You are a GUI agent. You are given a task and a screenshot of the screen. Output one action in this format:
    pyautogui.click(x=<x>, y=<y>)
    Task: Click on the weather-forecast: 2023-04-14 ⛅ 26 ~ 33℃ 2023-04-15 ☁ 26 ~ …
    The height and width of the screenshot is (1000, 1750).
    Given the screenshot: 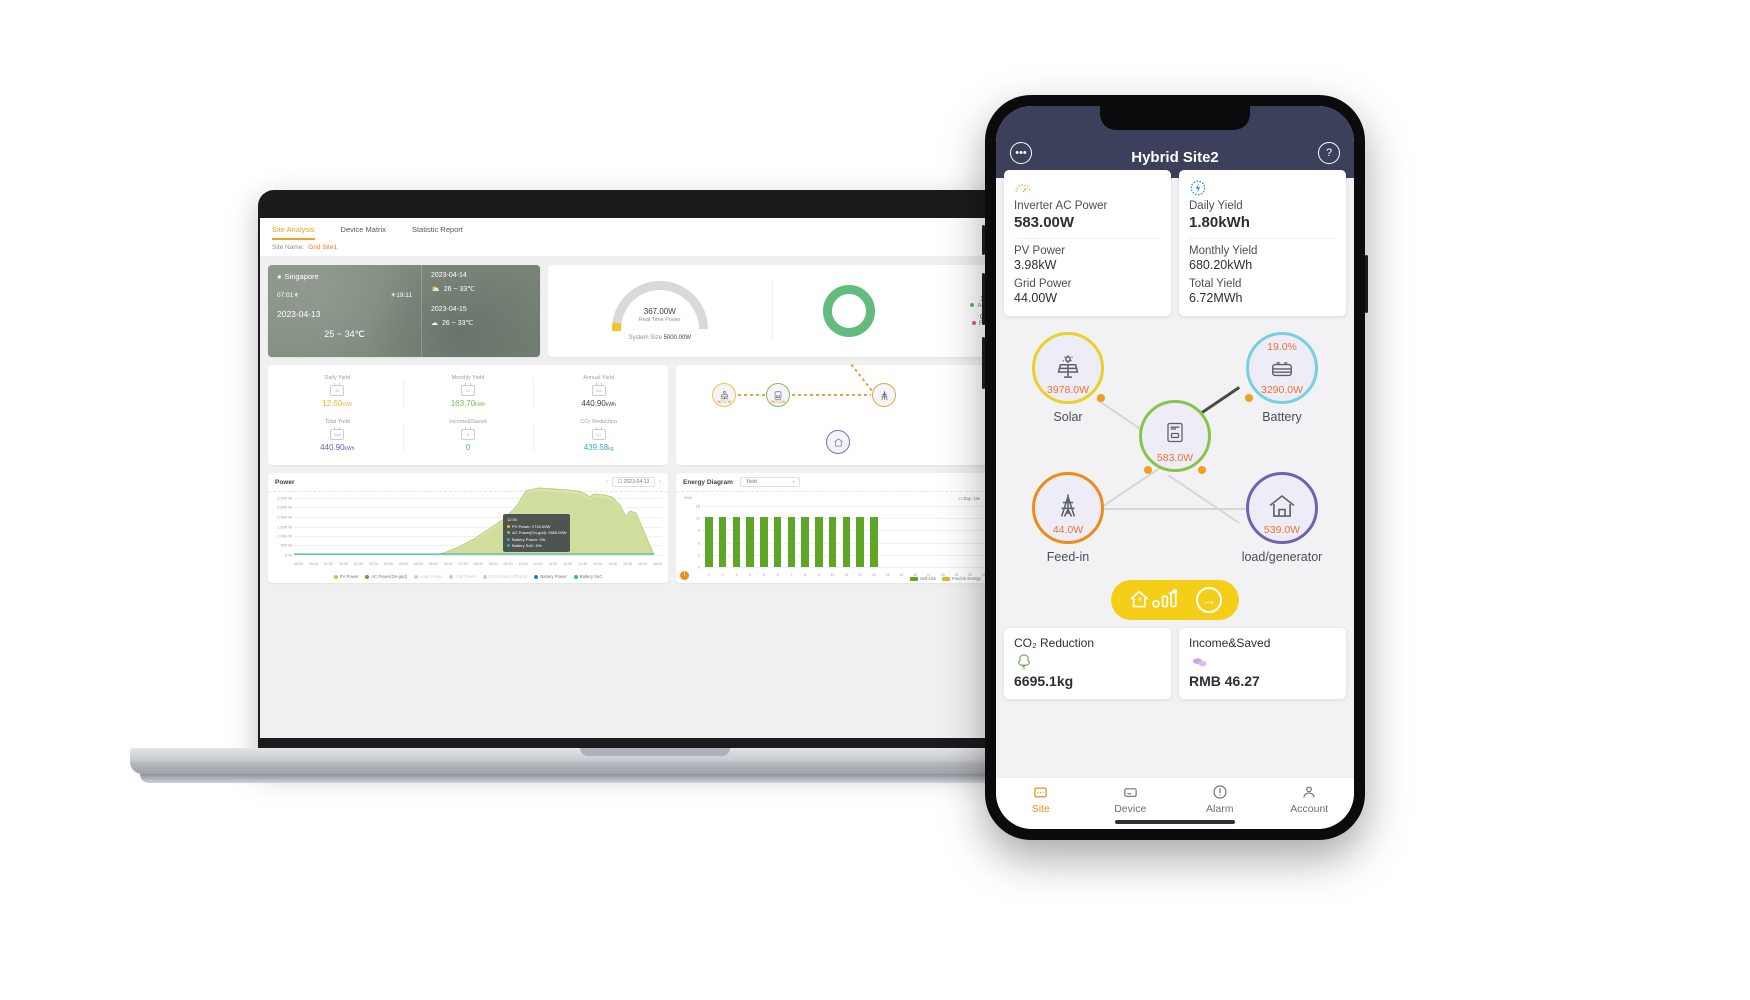 What is the action you would take?
    pyautogui.click(x=480, y=311)
    